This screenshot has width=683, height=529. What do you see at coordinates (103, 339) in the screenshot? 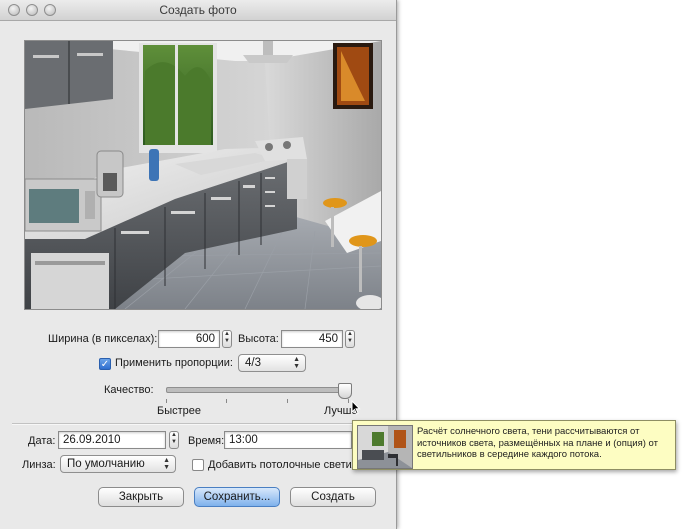
I see `width-label: Ширина (в пикселах):` at bounding box center [103, 339].